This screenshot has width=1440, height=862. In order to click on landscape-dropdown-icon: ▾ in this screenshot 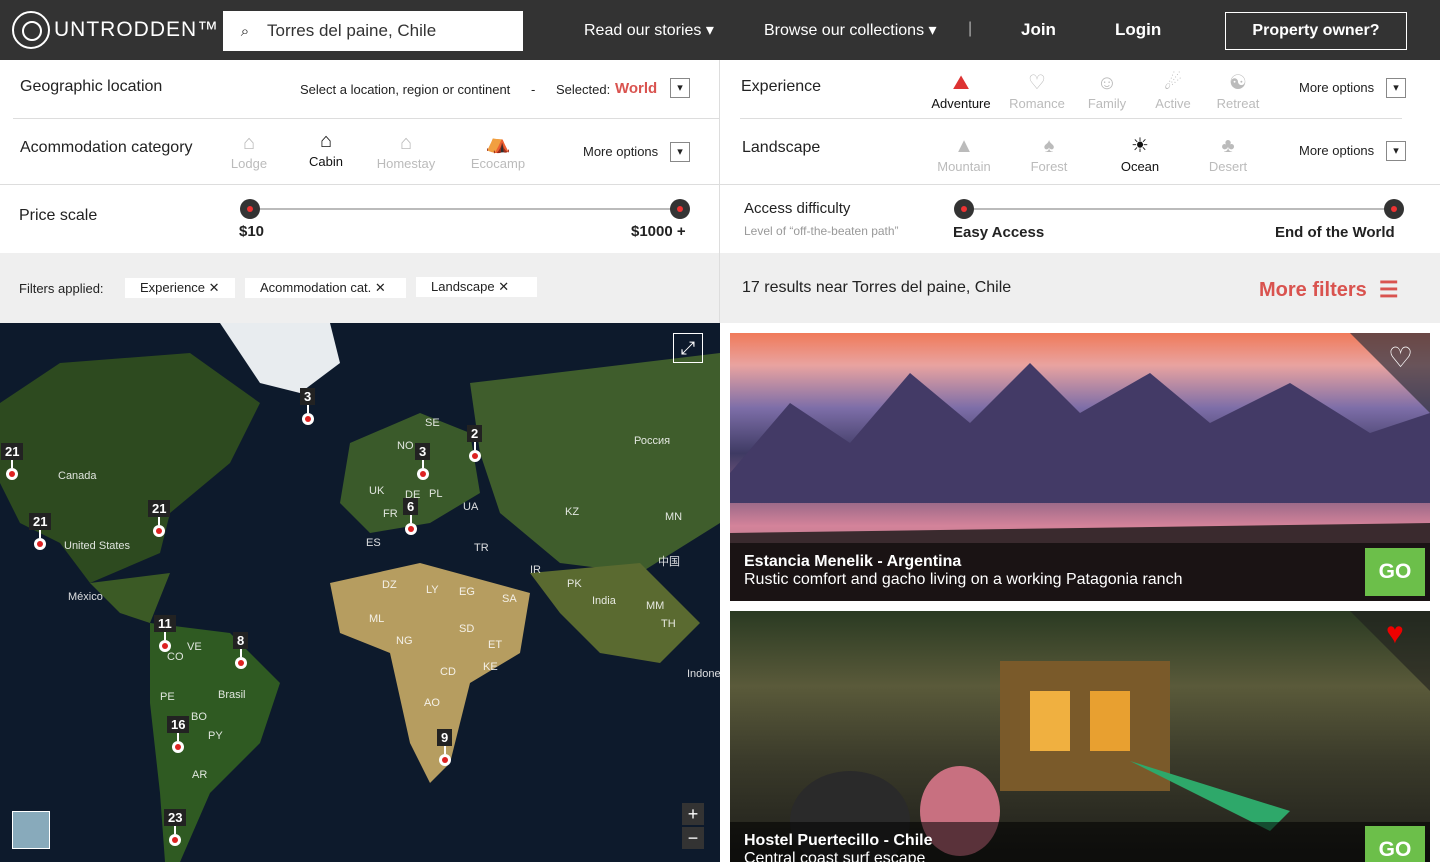, I will do `click(1396, 151)`.